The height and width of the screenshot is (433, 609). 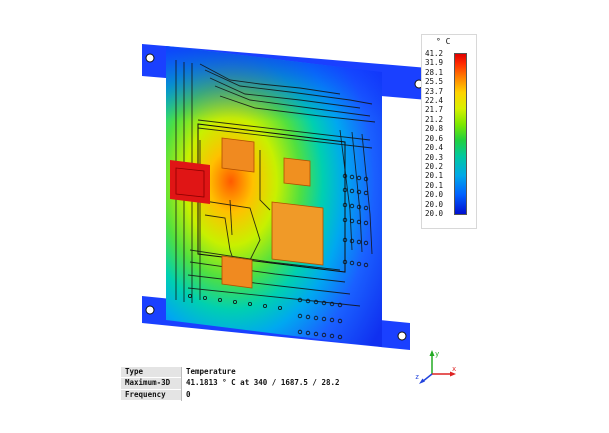 What do you see at coordinates (151, 383) in the screenshot?
I see `info-key: Maximum-3D` at bounding box center [151, 383].